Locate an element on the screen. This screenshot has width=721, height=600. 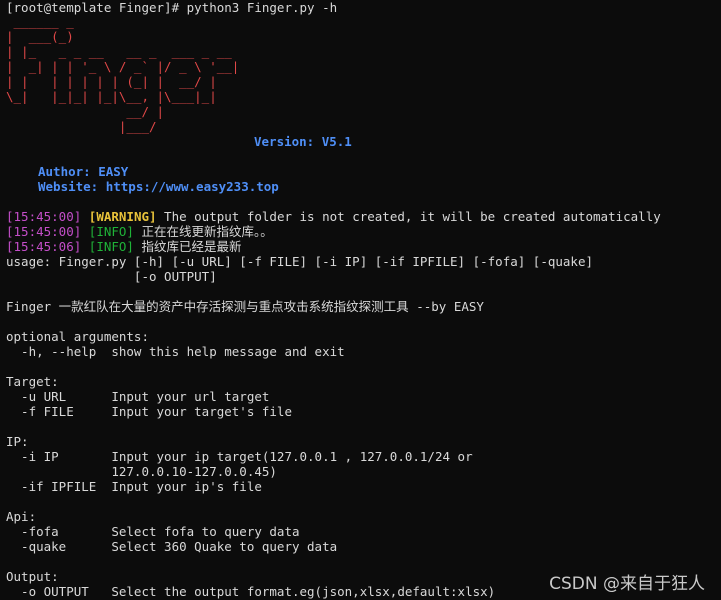
csdn-watermark: CSDN @来自于狂人 is located at coordinates (627, 584).